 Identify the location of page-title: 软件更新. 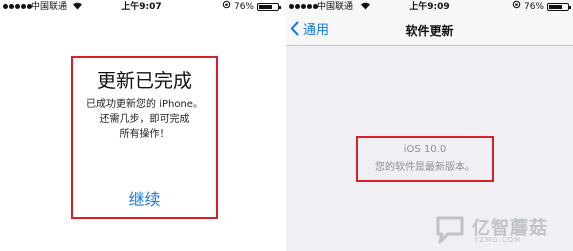
(429, 31).